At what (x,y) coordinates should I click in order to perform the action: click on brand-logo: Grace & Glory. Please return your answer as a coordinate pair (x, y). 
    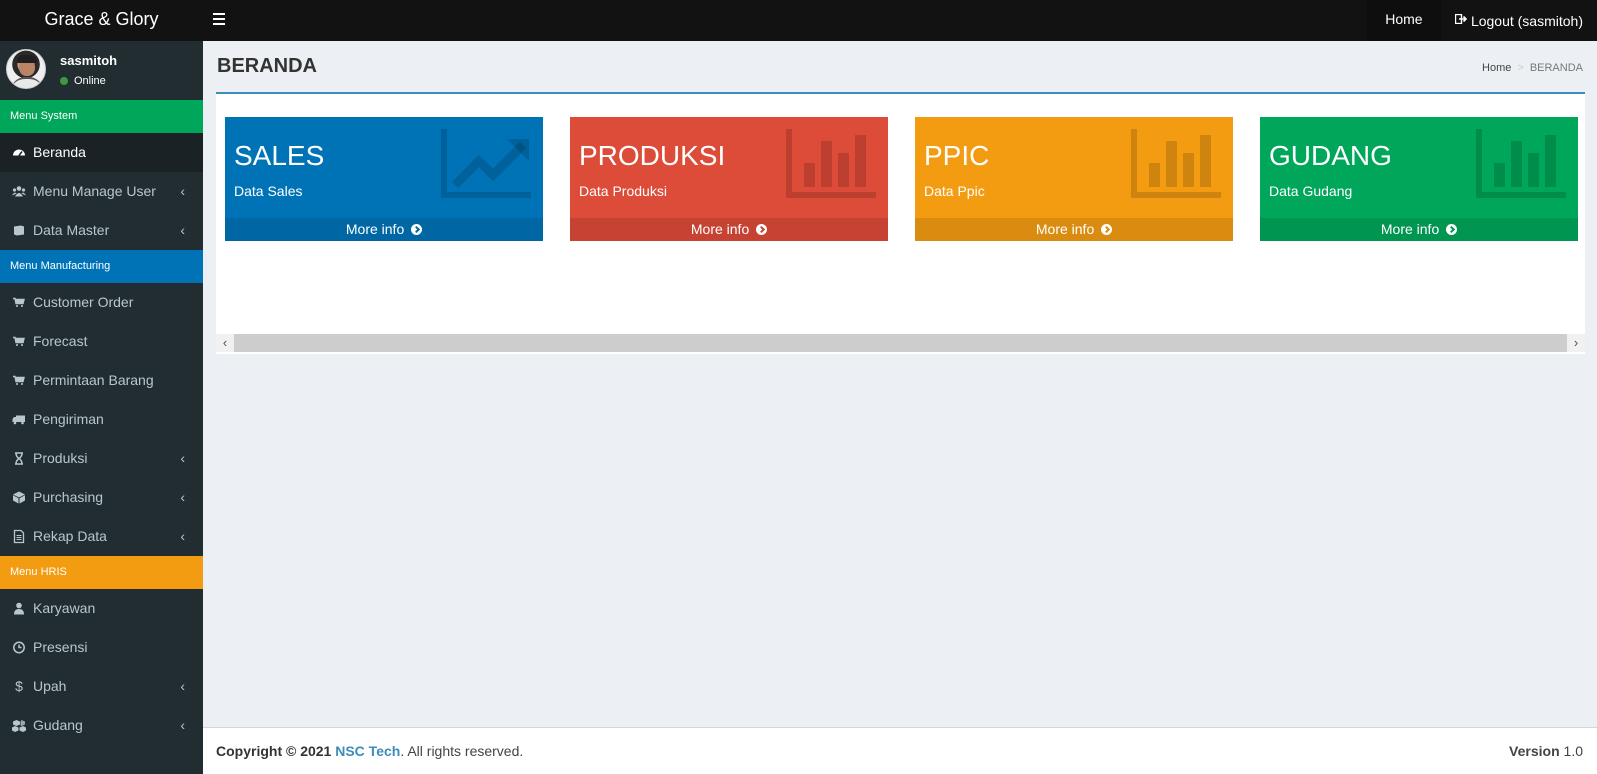
    Looking at the image, I should click on (101, 20).